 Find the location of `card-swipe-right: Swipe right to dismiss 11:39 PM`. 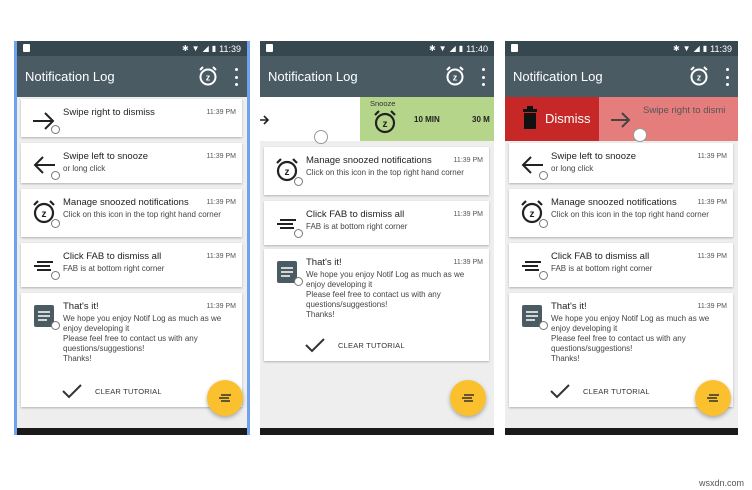

card-swipe-right: Swipe right to dismiss 11:39 PM is located at coordinates (131, 118).